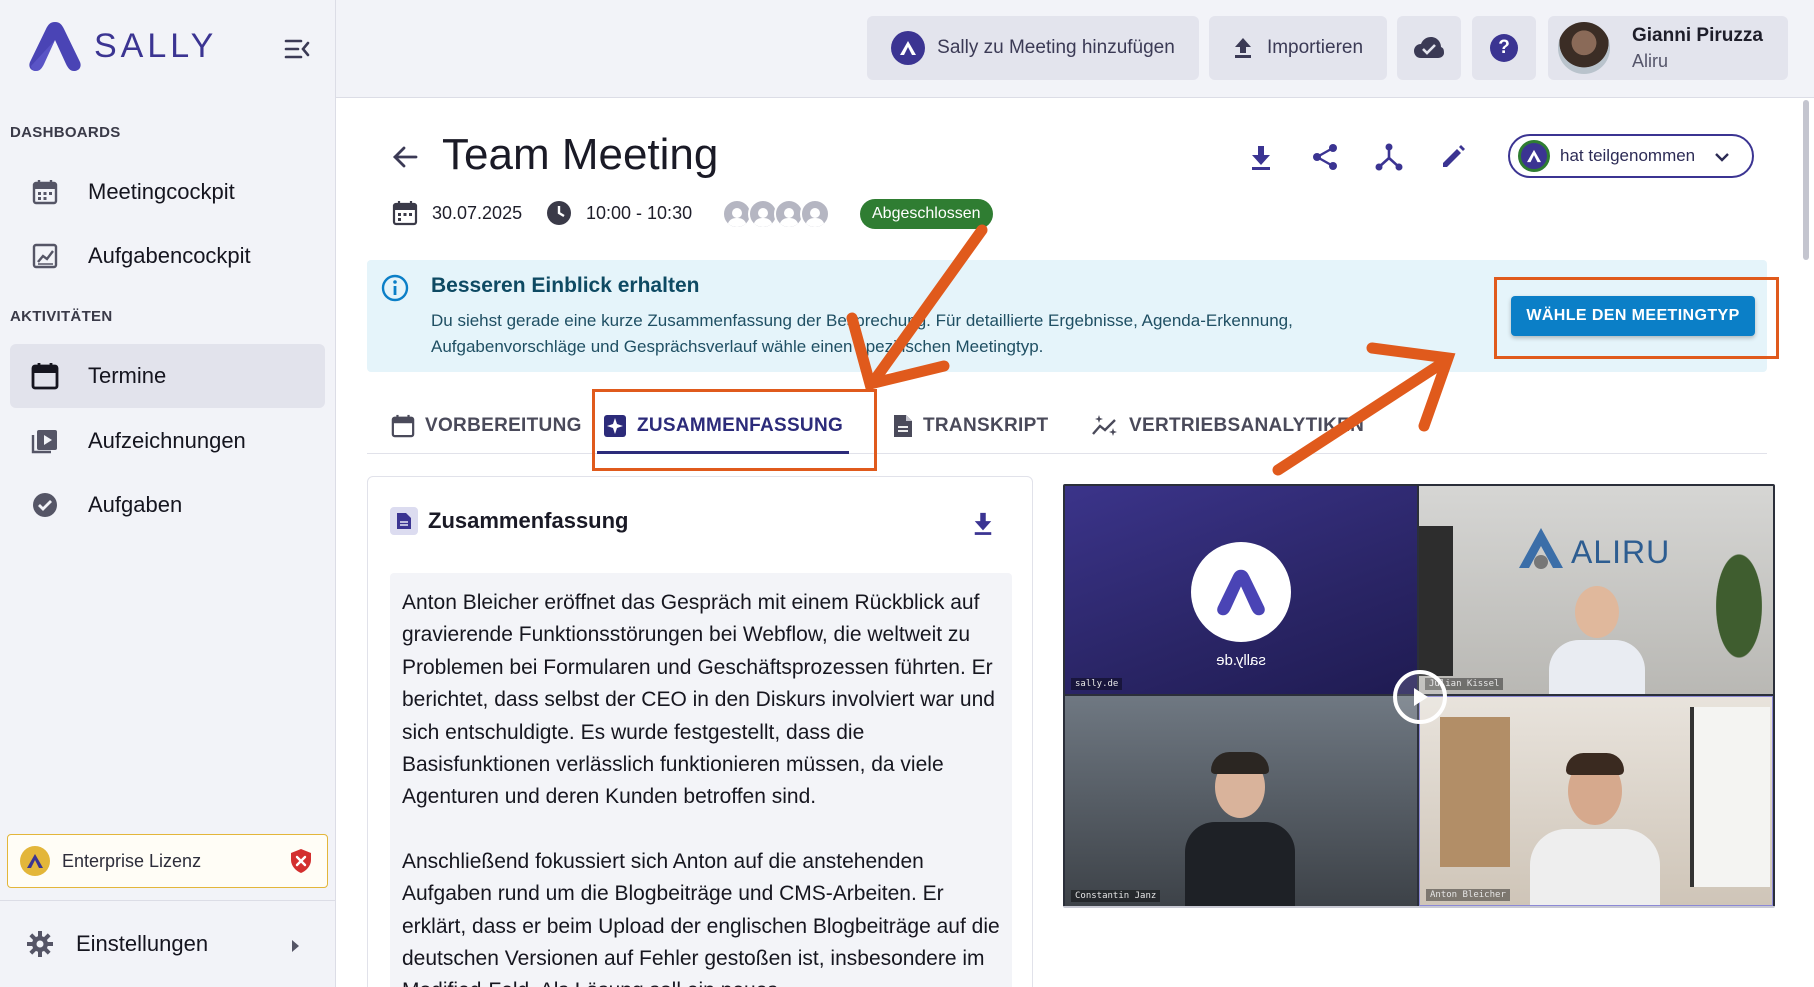 This screenshot has height=987, width=1814. What do you see at coordinates (776, 214) in the screenshot?
I see `participant-avatars` at bounding box center [776, 214].